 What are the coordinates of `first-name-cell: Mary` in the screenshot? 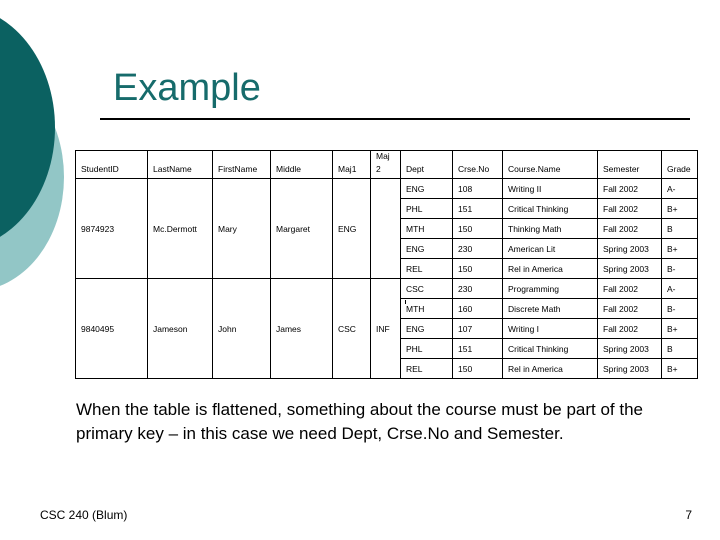 It's located at (241, 228).